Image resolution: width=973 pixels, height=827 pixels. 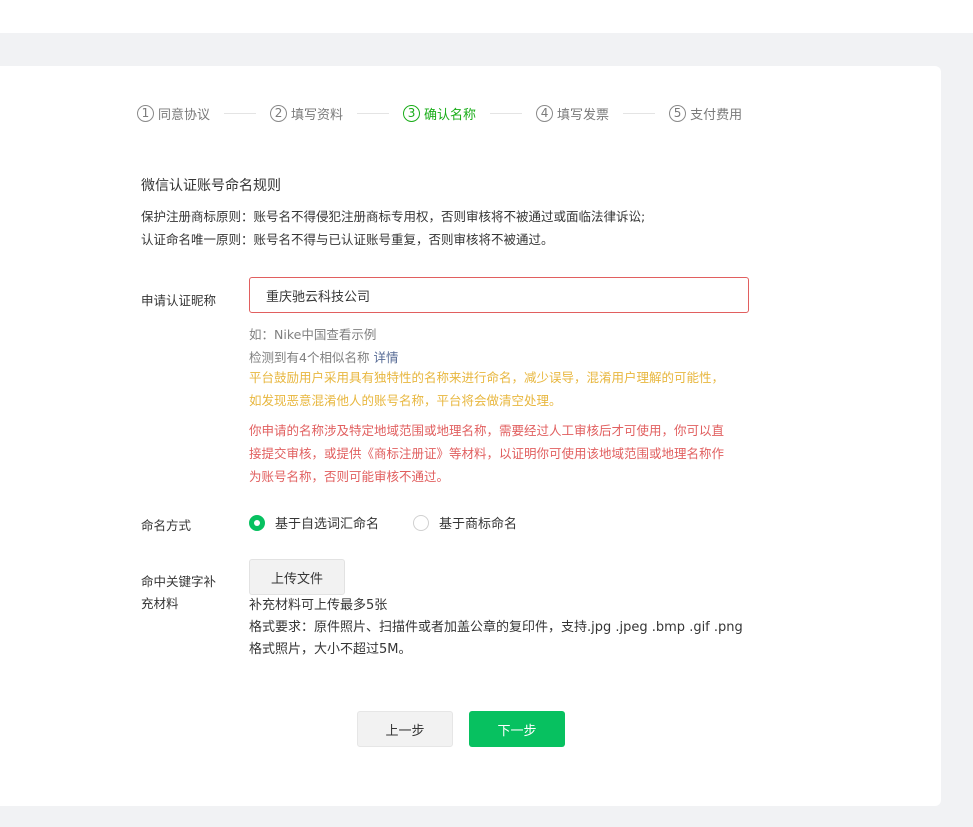 I want to click on step-label: 填写资料, so click(x=317, y=115).